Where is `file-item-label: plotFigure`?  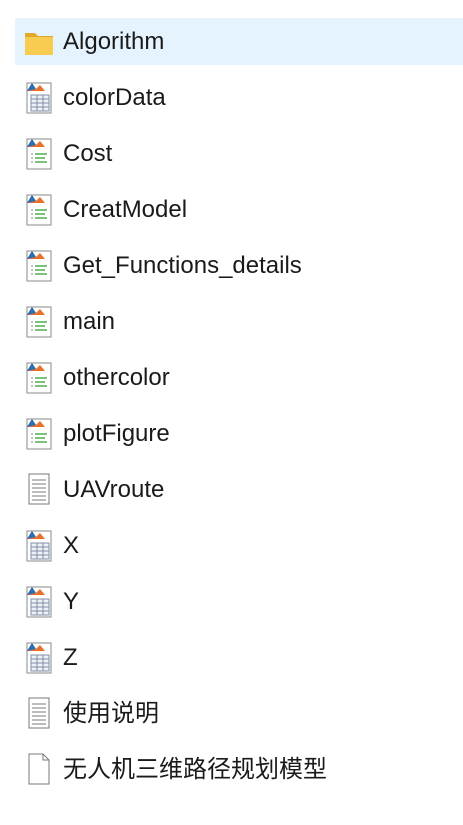
file-item-label: plotFigure is located at coordinates (116, 433).